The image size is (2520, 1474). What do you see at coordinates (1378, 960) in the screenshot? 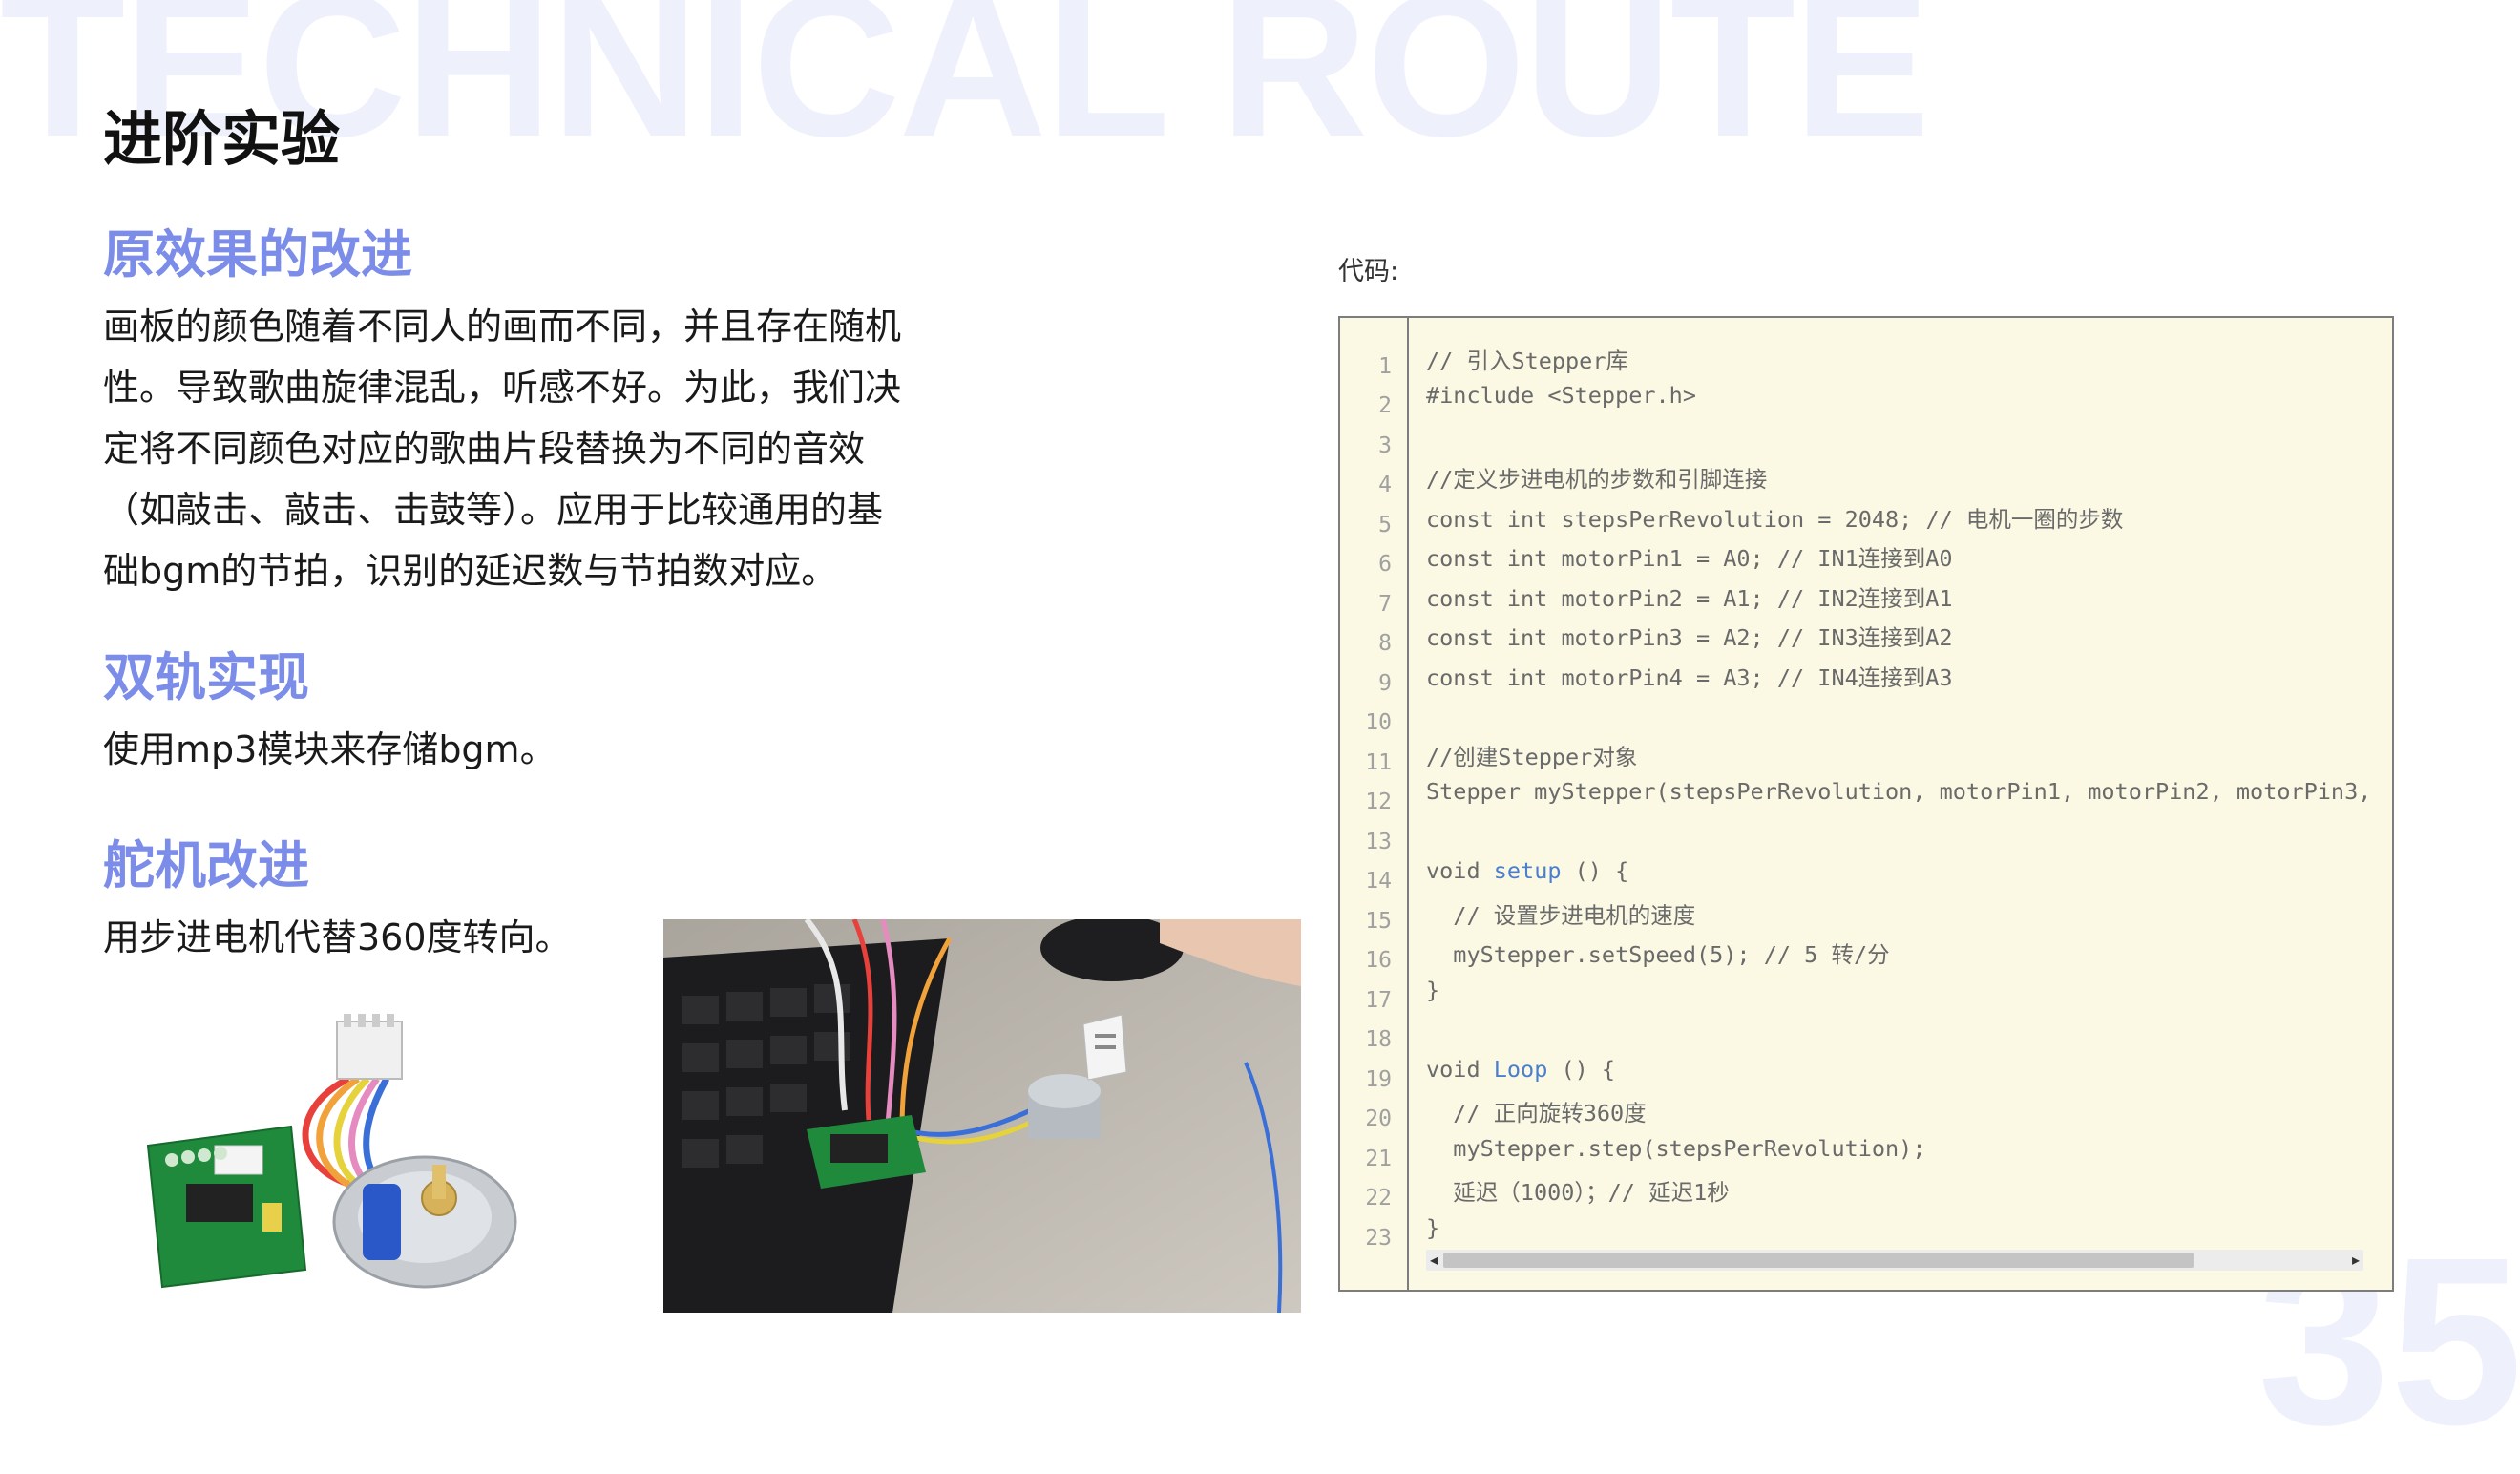
I see `line-number: 16` at bounding box center [1378, 960].